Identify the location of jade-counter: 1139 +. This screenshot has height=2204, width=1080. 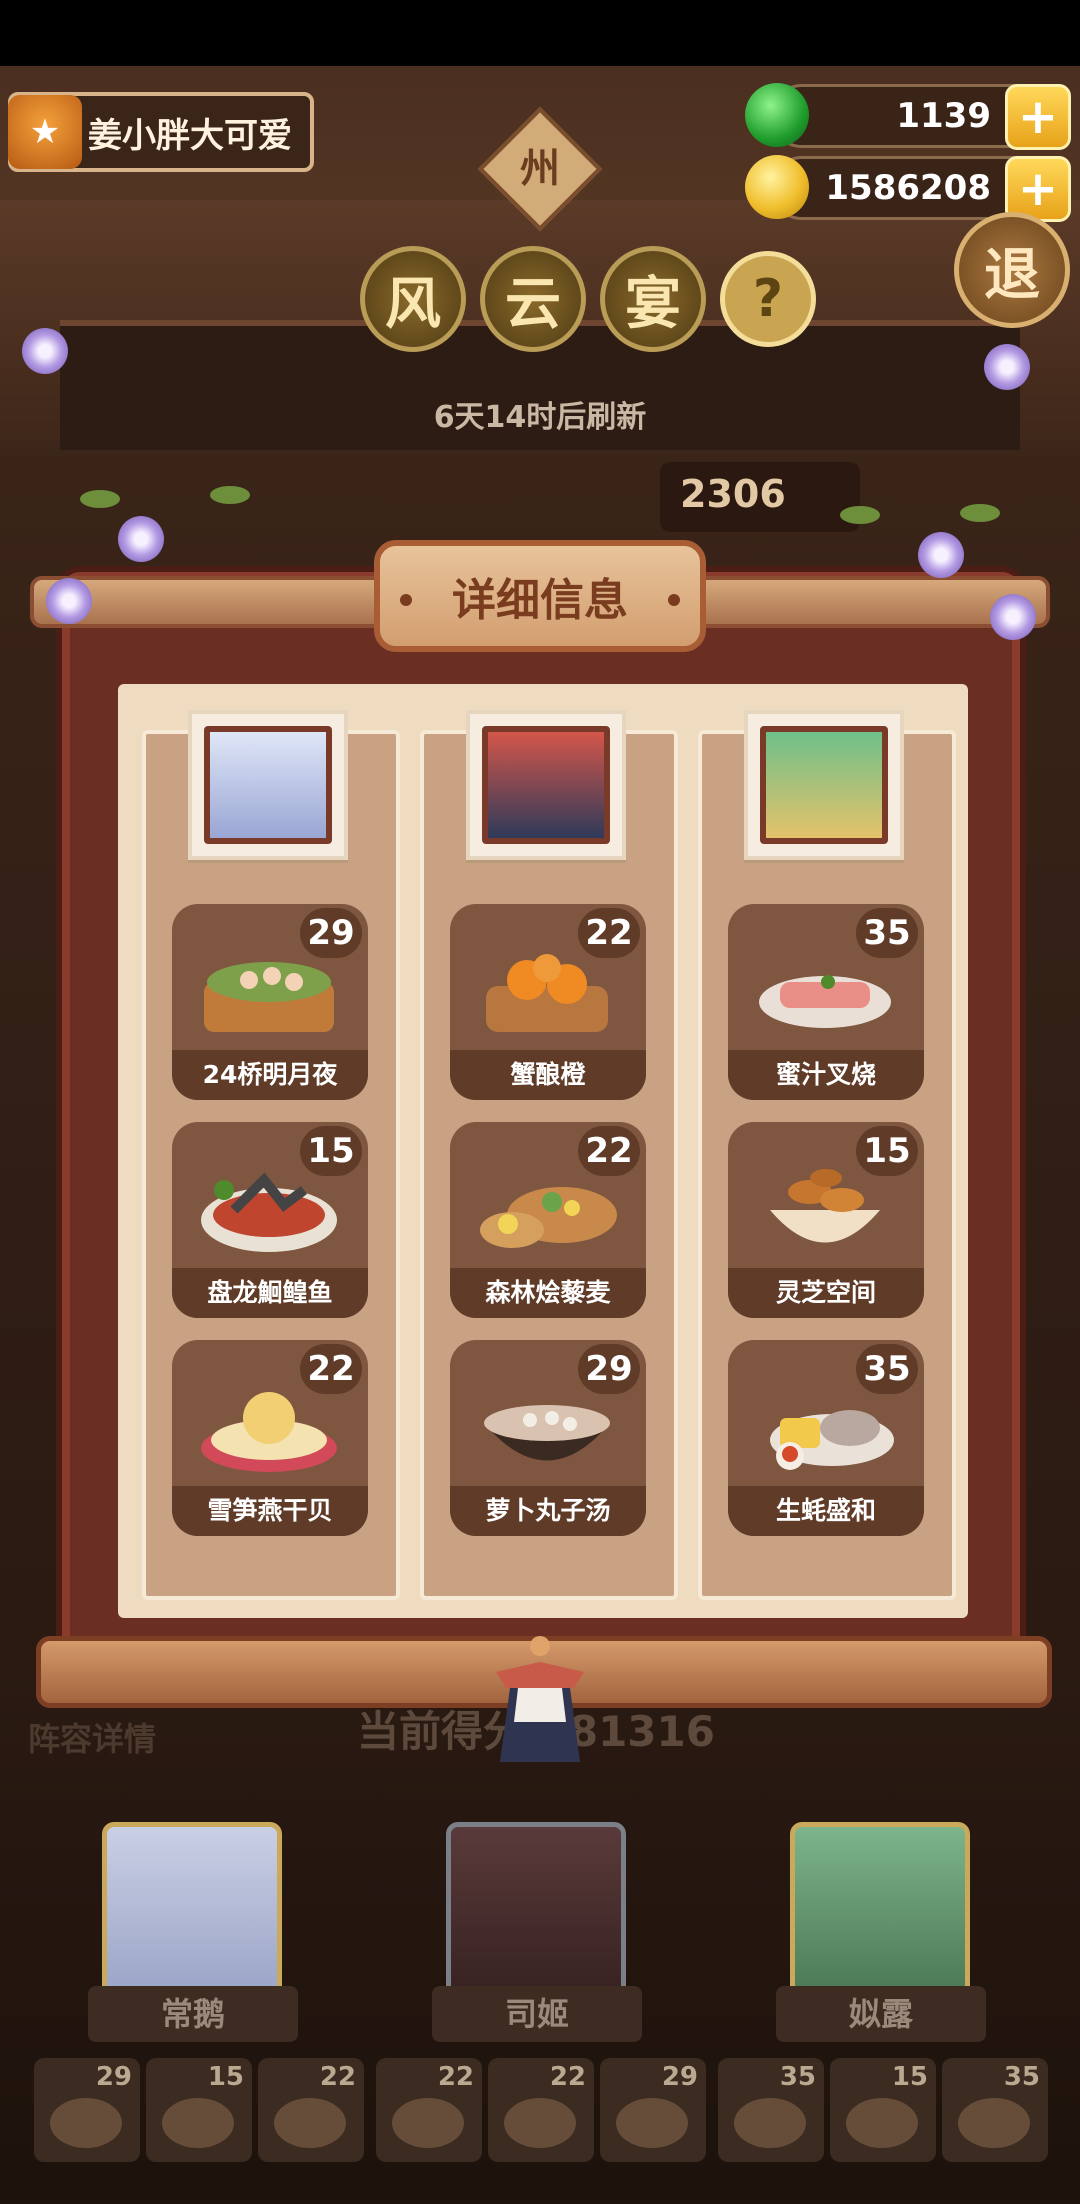
(908, 116).